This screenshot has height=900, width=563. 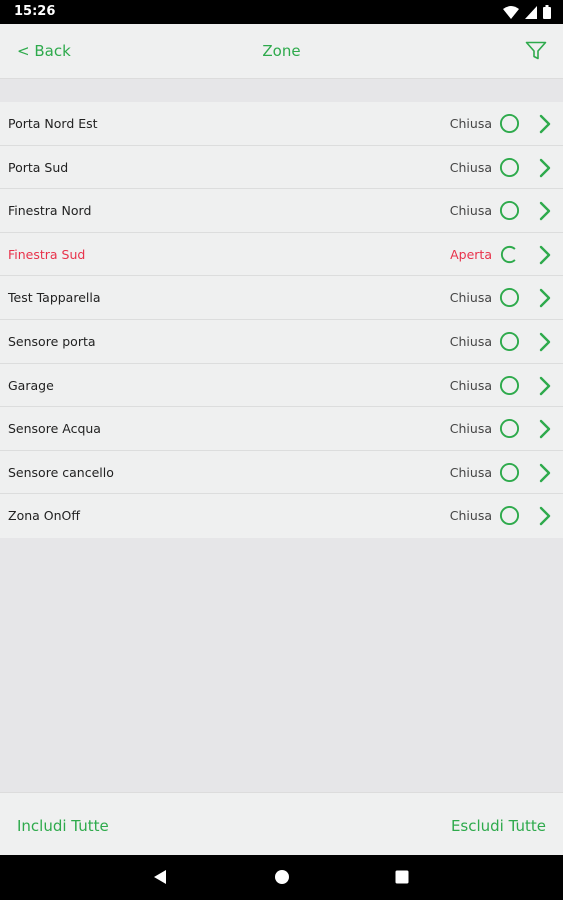 I want to click on back-button: < Back, so click(x=44, y=51).